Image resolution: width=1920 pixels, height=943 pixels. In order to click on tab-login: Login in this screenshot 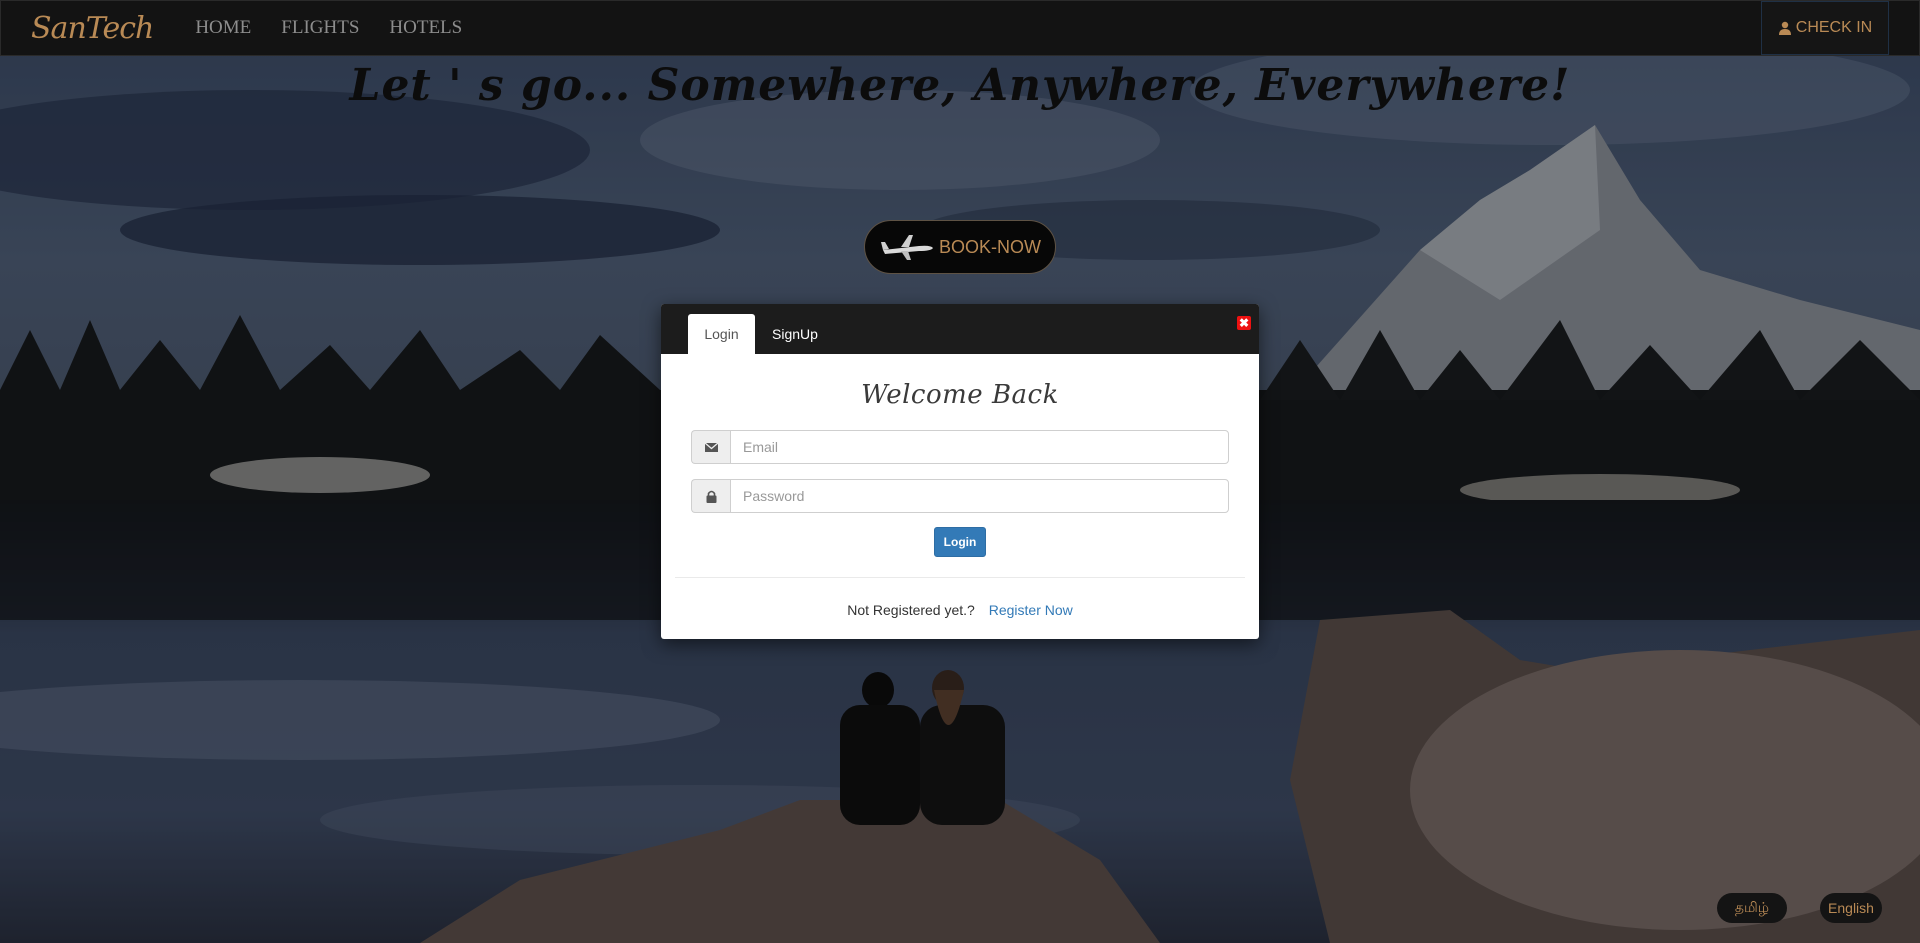, I will do `click(721, 334)`.